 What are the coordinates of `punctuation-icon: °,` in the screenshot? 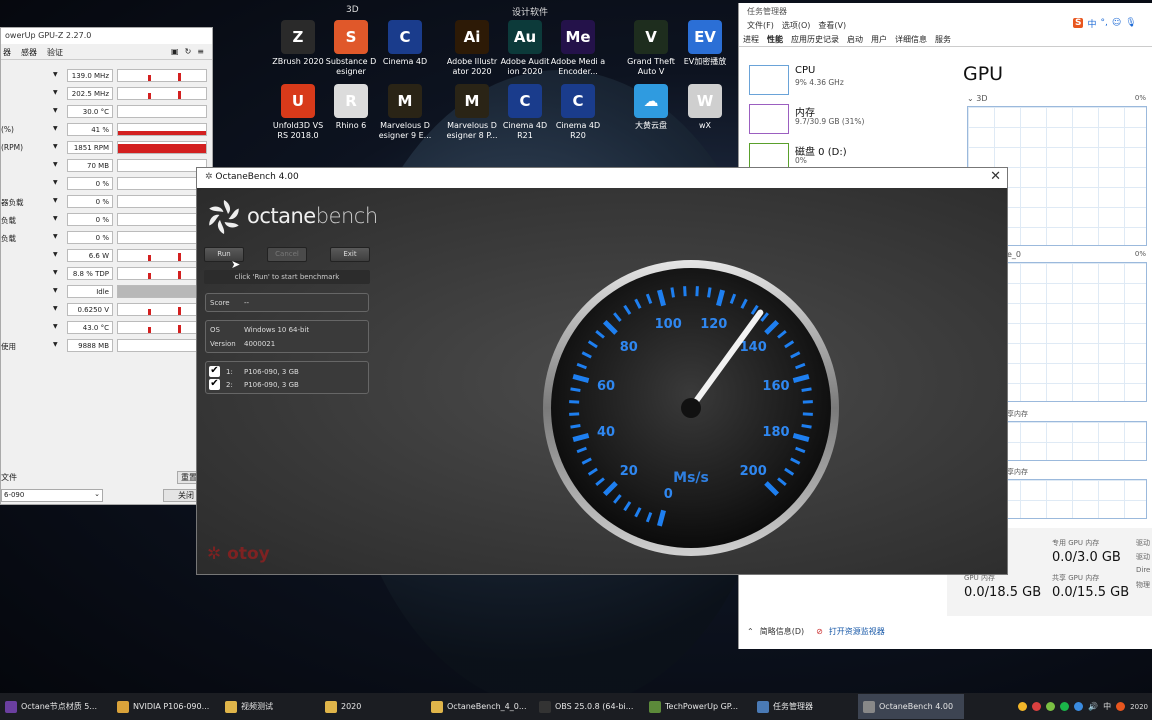 It's located at (1104, 23).